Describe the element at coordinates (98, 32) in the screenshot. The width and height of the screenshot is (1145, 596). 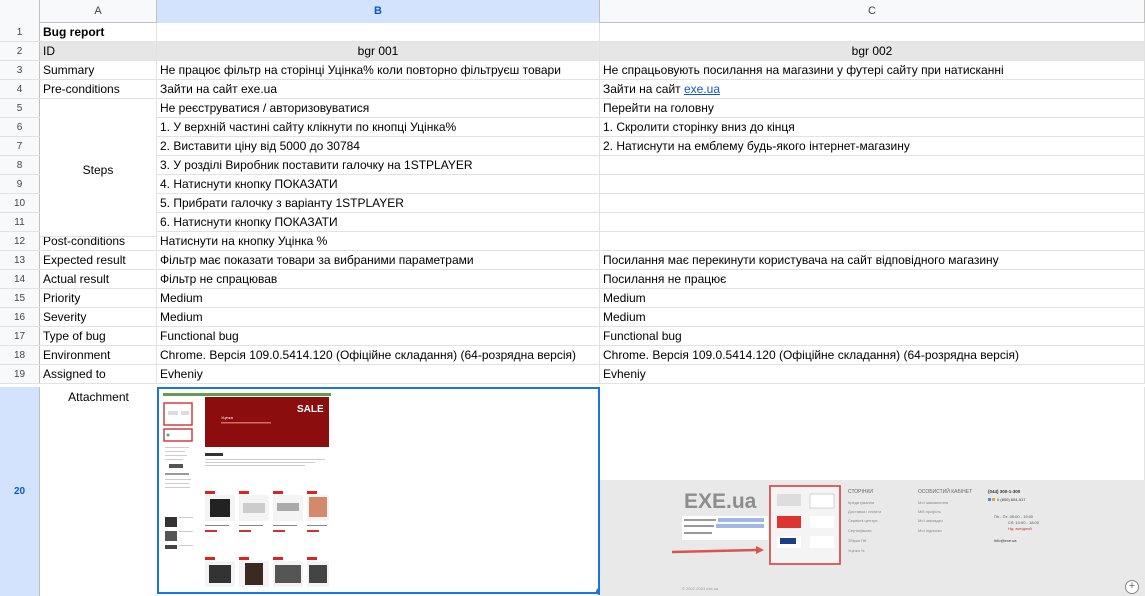
I see `cell-a1: Bug report` at that location.